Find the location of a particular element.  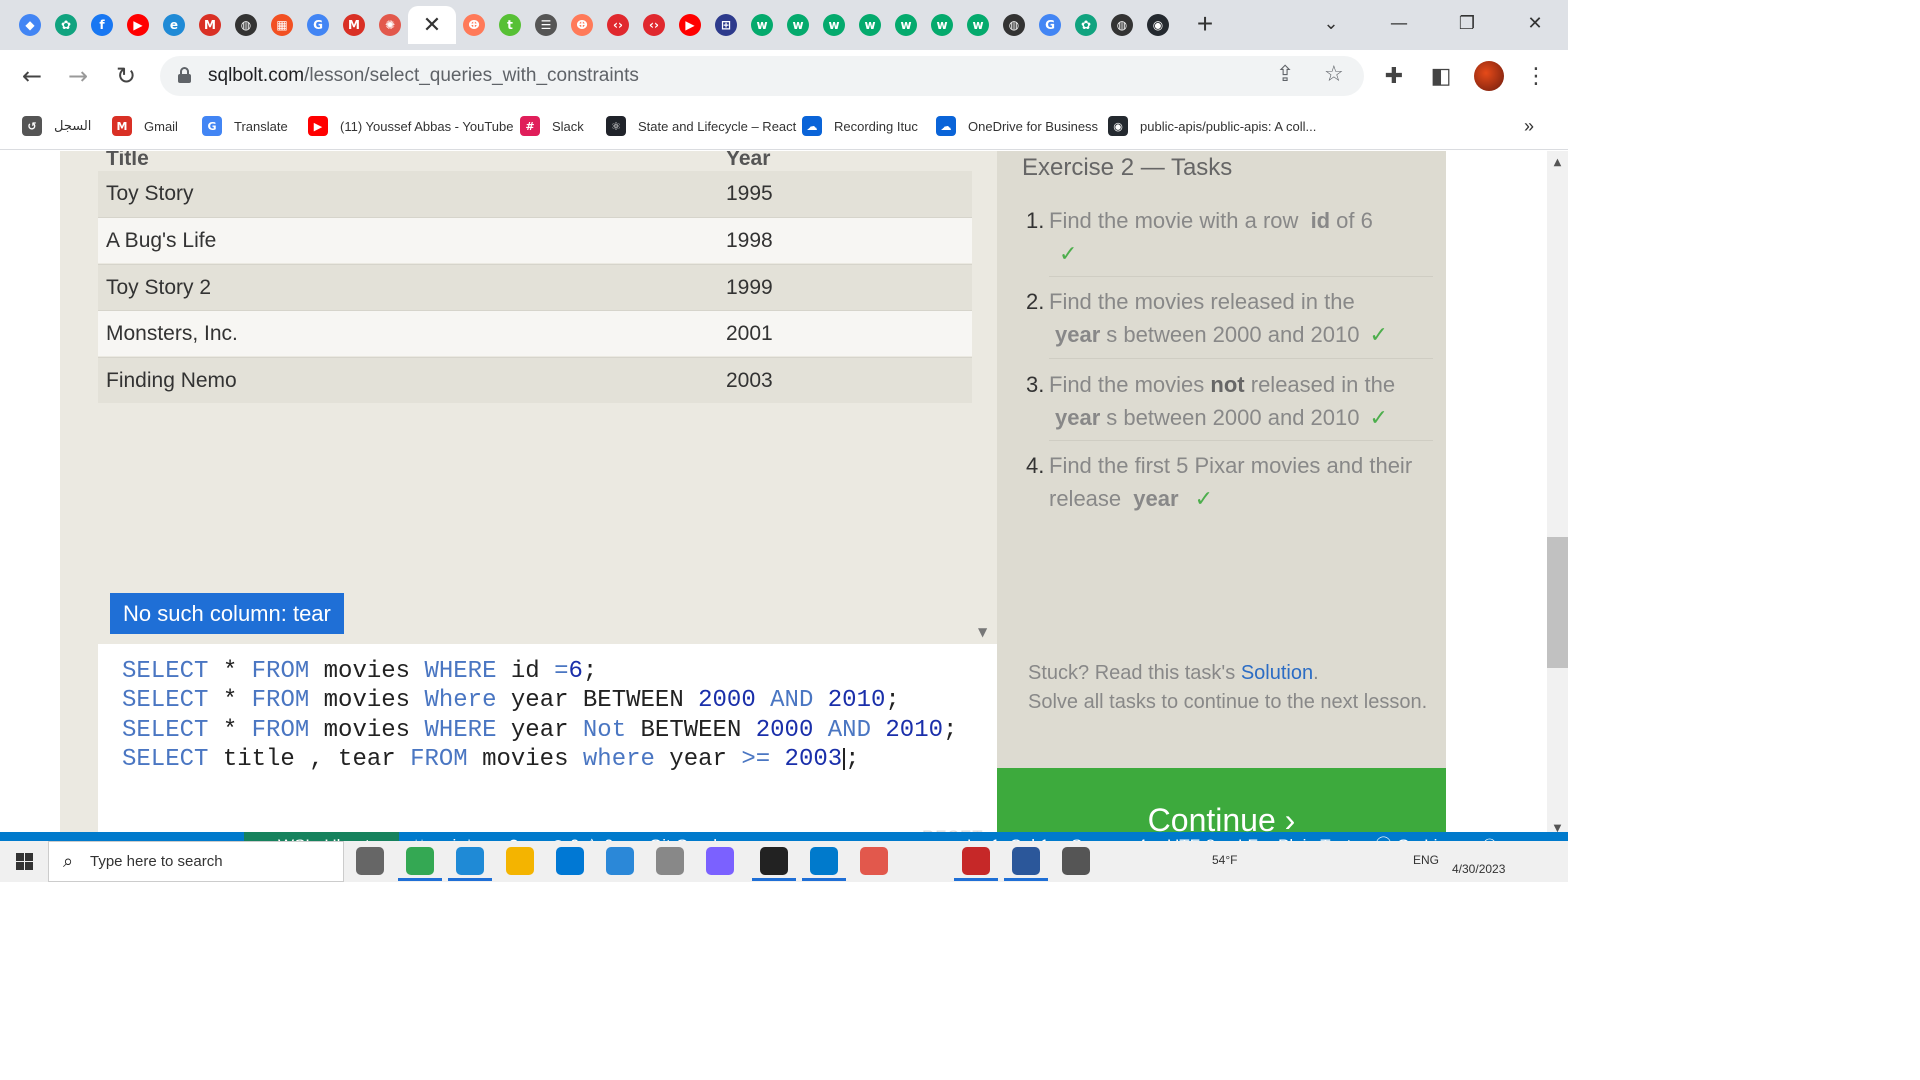

page-scrollbar: ▲ ▼ is located at coordinates (1557, 496).